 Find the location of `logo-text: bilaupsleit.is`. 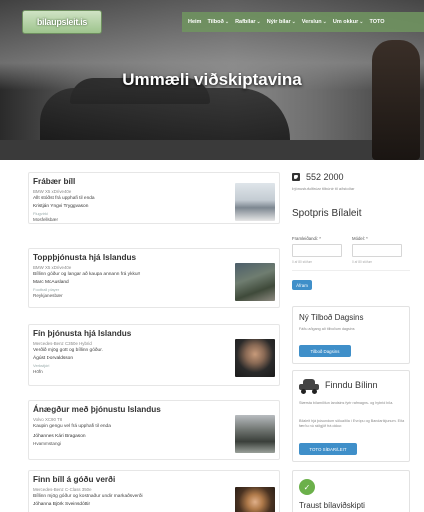

logo-text: bilaupsleit.is is located at coordinates (62, 22).